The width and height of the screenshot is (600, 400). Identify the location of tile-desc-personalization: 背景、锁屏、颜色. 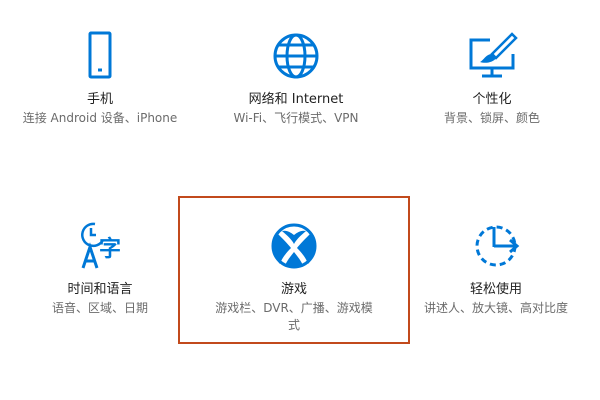
(491, 118).